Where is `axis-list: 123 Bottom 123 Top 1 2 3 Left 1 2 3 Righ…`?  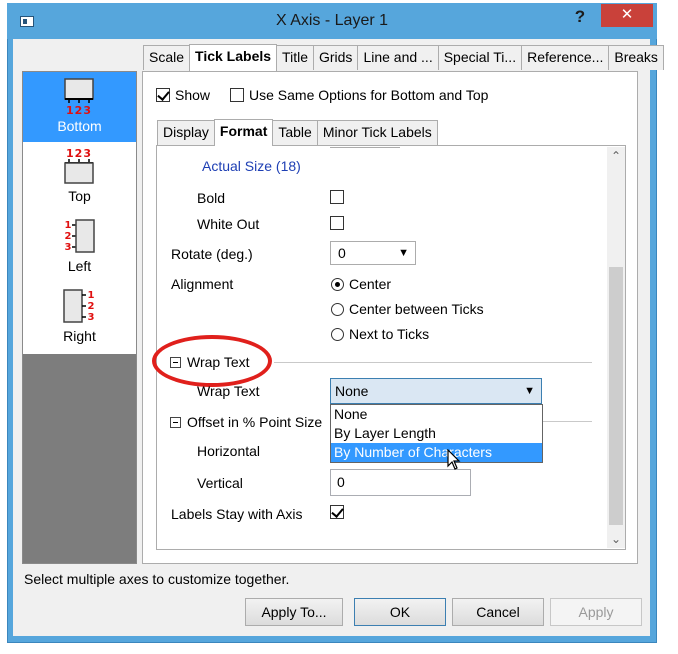 axis-list: 123 Bottom 123 Top 1 2 3 Left 1 2 3 Righ… is located at coordinates (79, 317).